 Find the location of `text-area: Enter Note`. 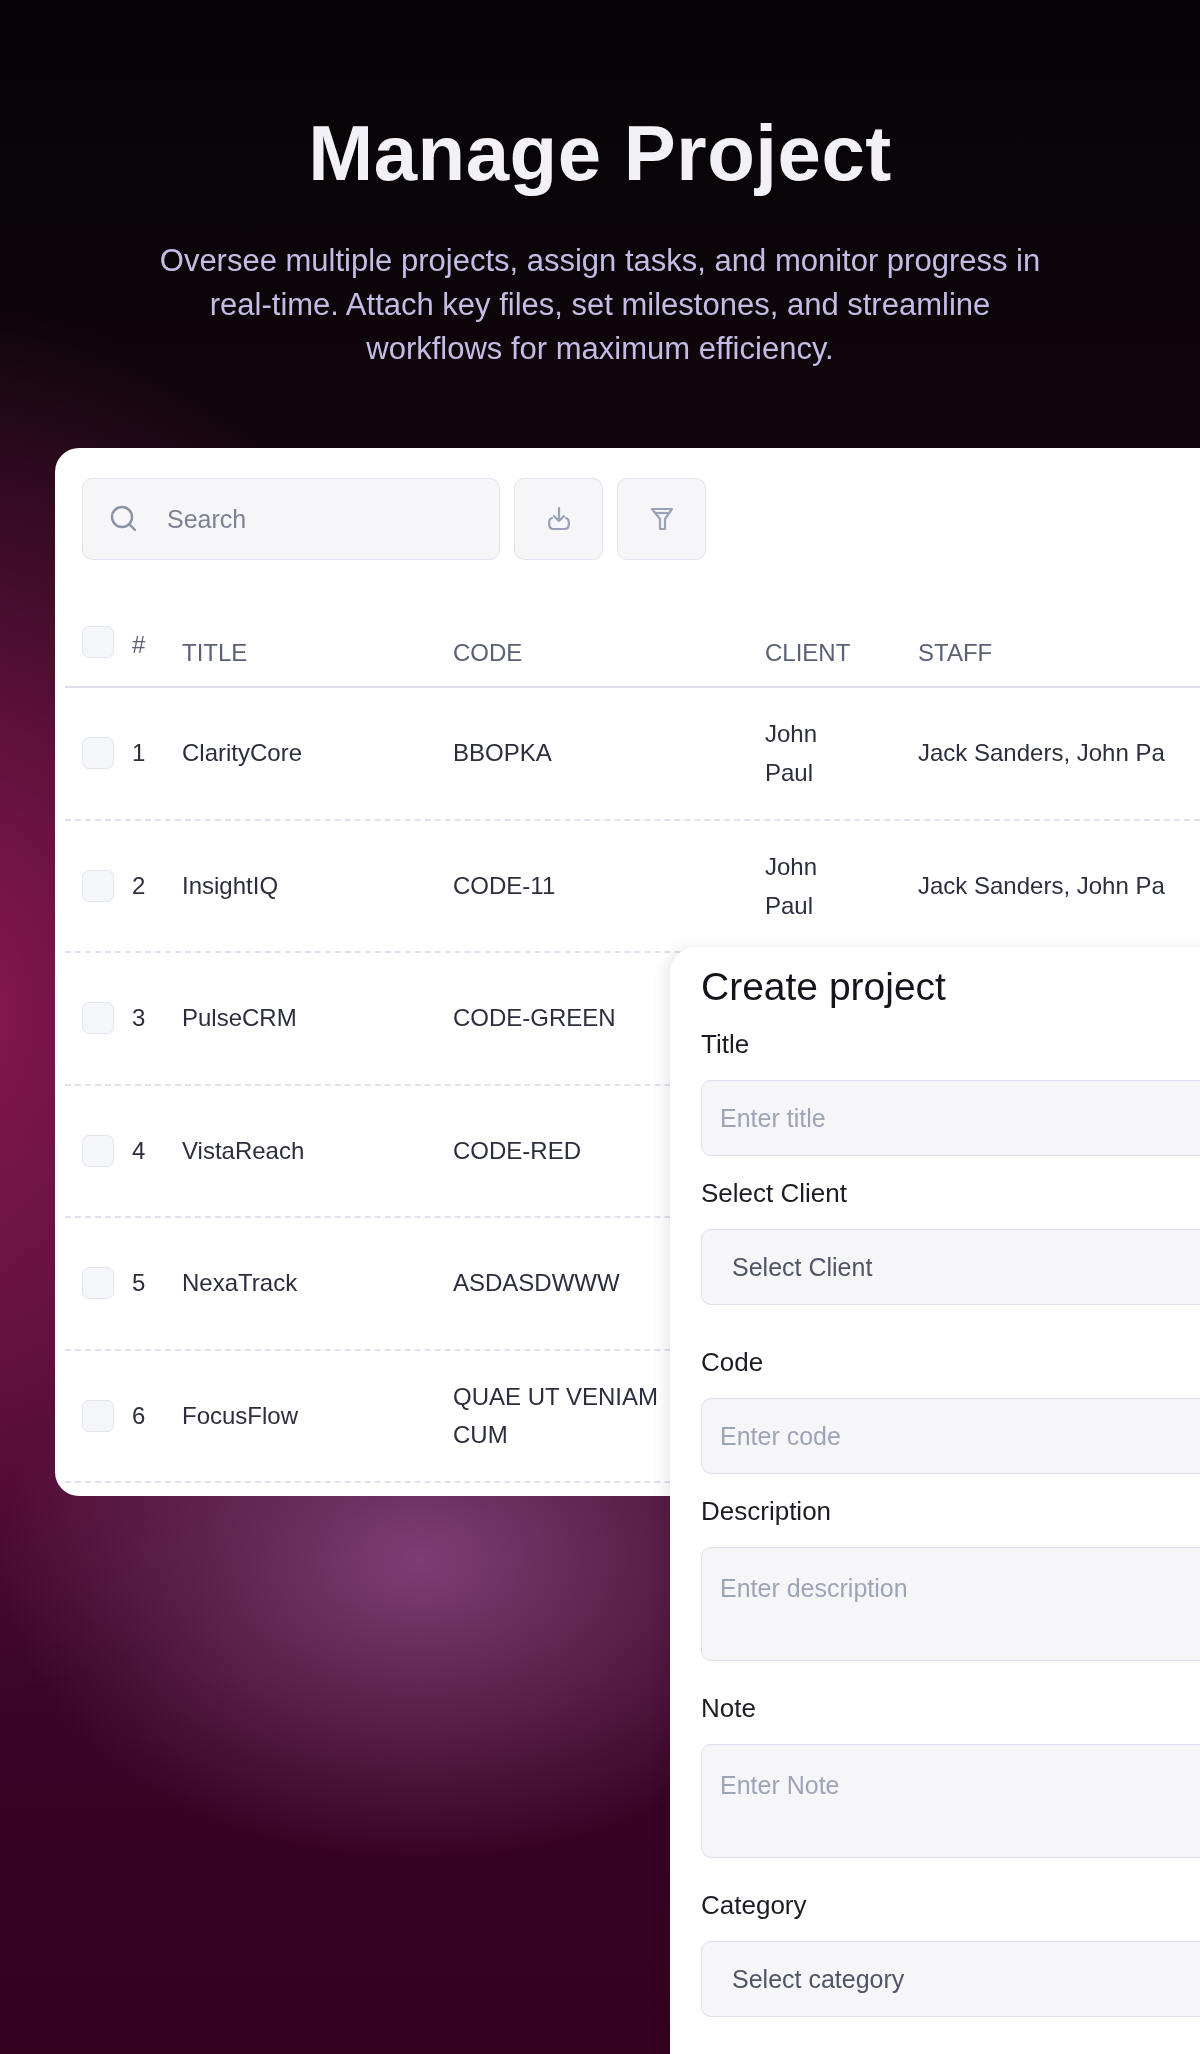

text-area: Enter Note is located at coordinates (950, 1801).